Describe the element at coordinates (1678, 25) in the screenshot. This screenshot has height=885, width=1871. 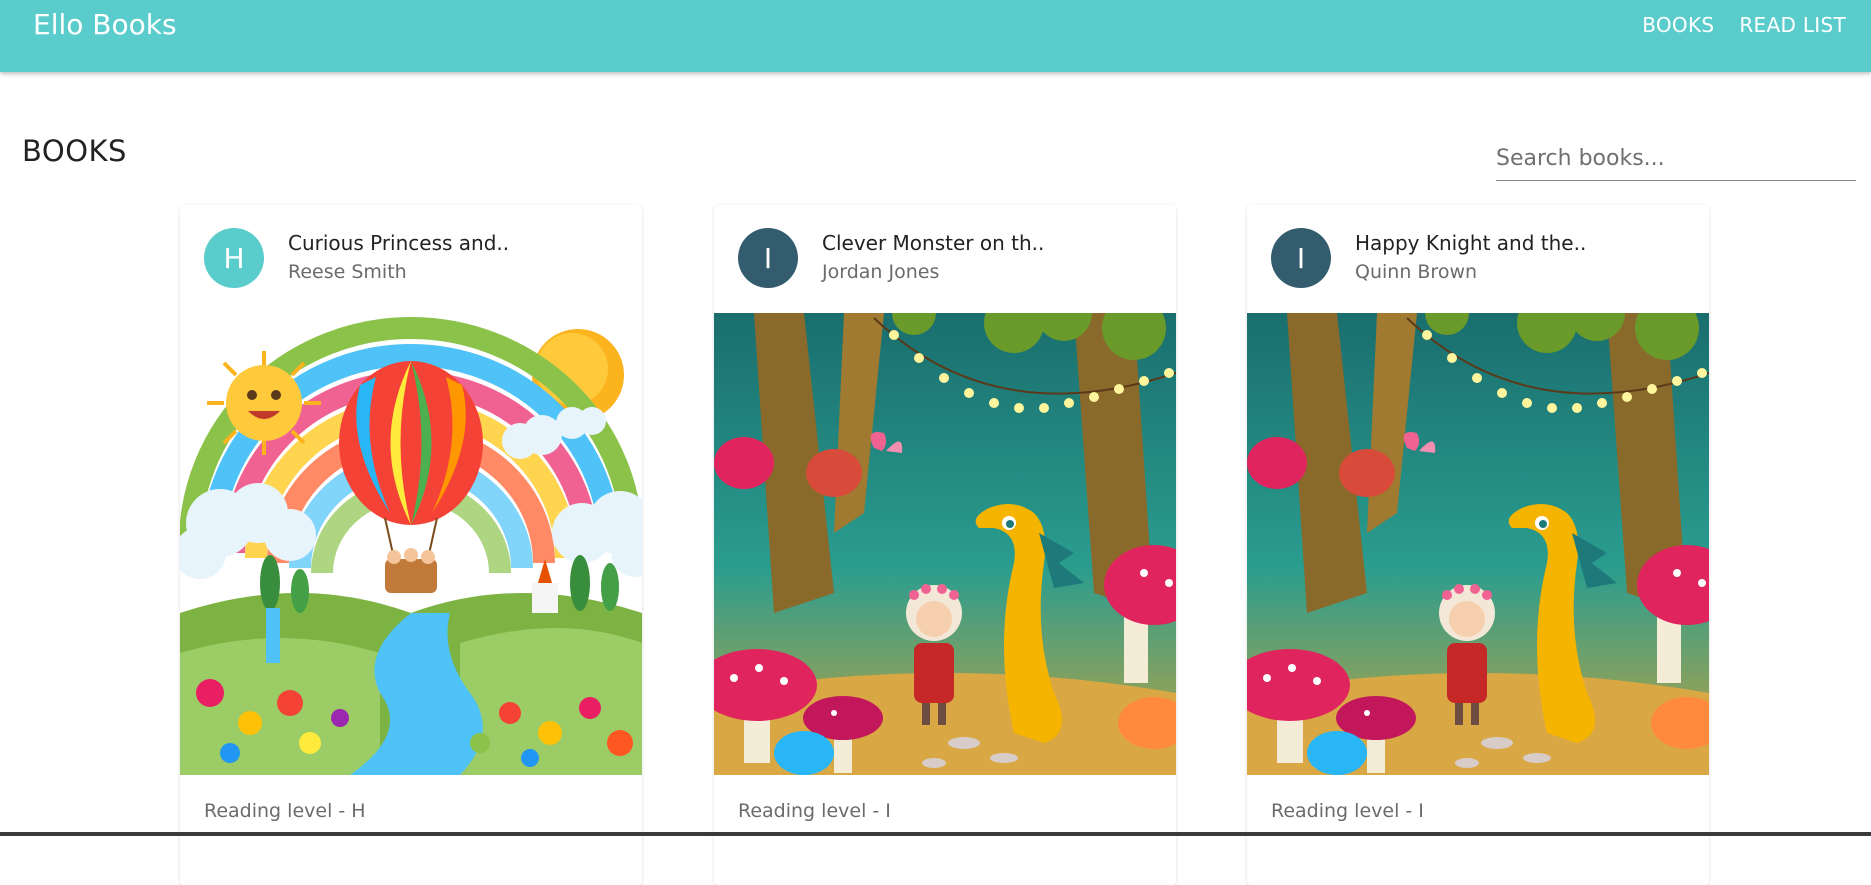
I see `nav-link-books: BOOKS` at that location.